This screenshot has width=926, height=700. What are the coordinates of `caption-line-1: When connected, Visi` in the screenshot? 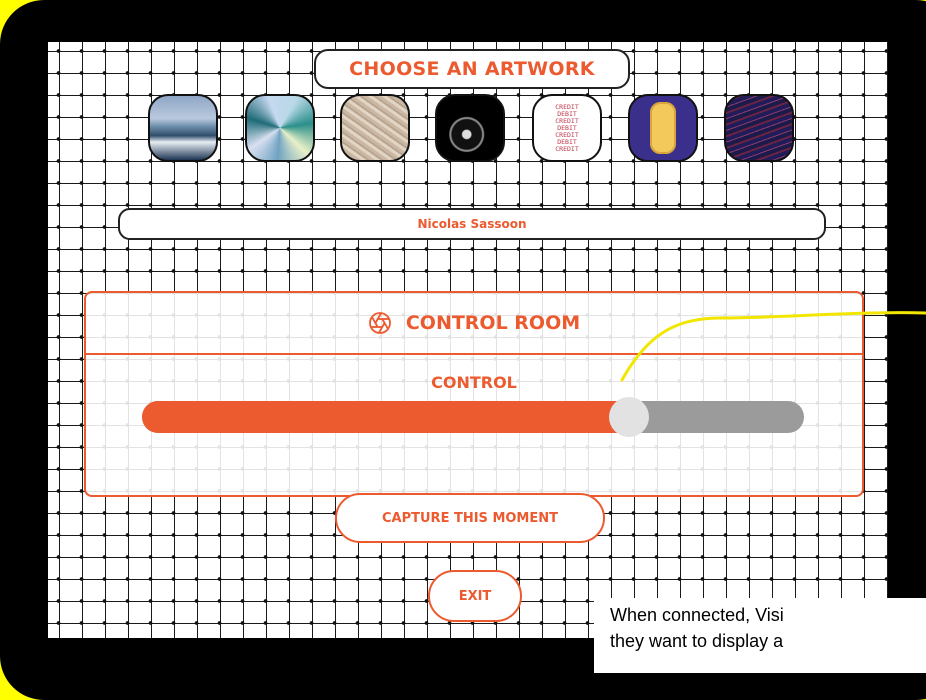 It's located at (697, 615).